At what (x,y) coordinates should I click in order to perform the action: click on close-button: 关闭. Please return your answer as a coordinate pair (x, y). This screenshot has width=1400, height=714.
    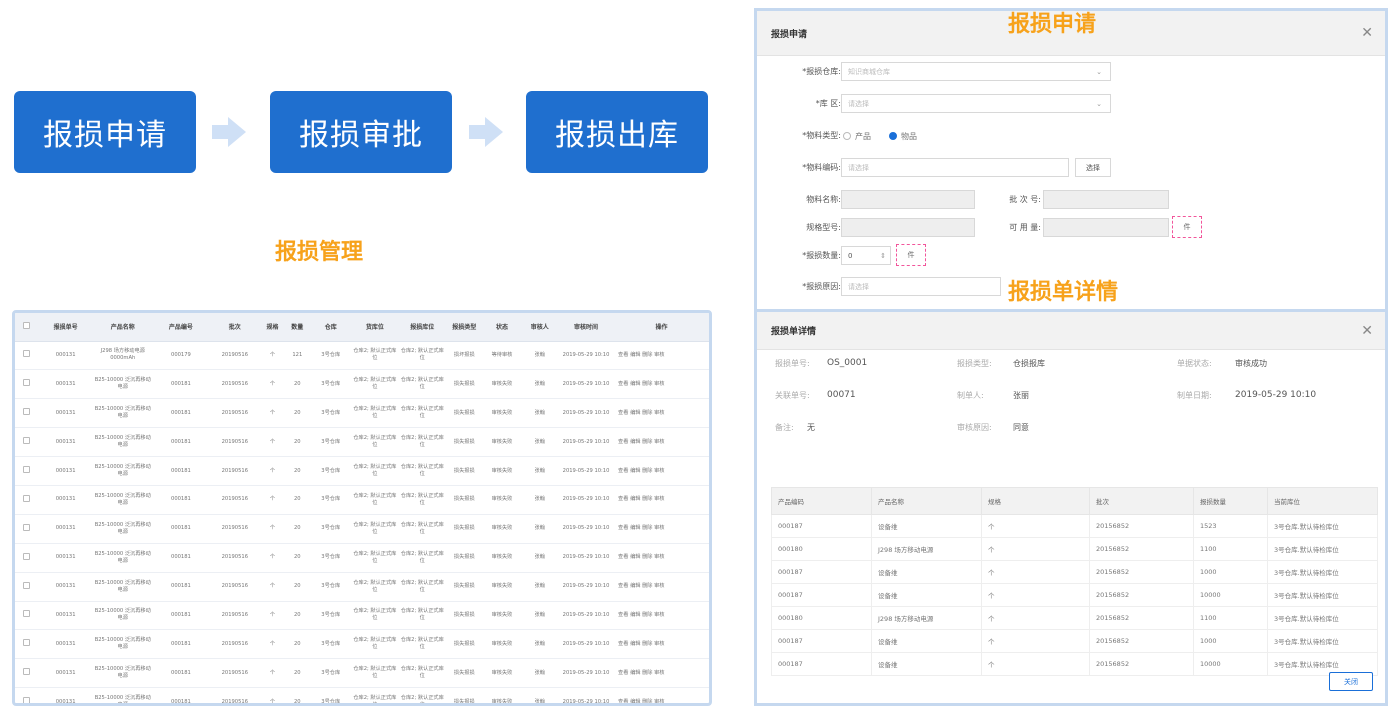
    Looking at the image, I should click on (1351, 681).